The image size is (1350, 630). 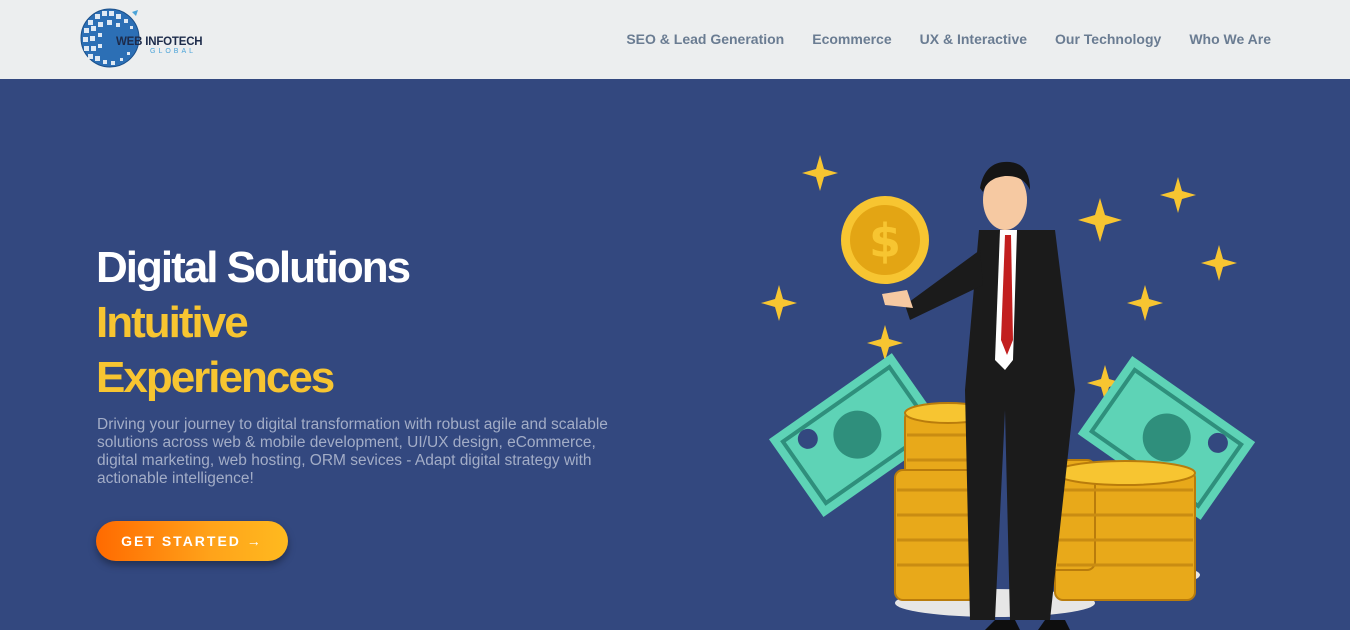 What do you see at coordinates (851, 39) in the screenshot?
I see `nav-item-ecommerce: Ecommerce` at bounding box center [851, 39].